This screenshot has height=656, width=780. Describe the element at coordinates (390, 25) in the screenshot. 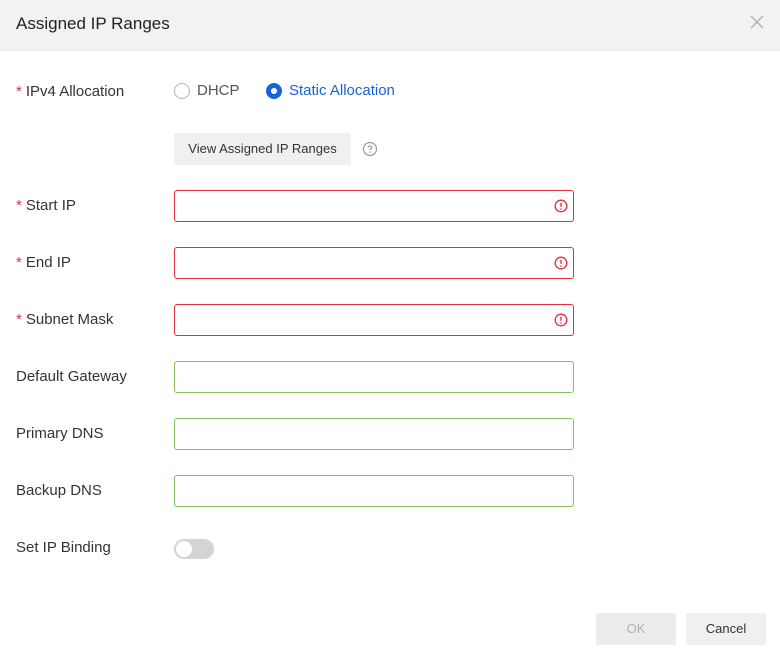

I see `dialog-header: Assigned IP Ranges` at that location.